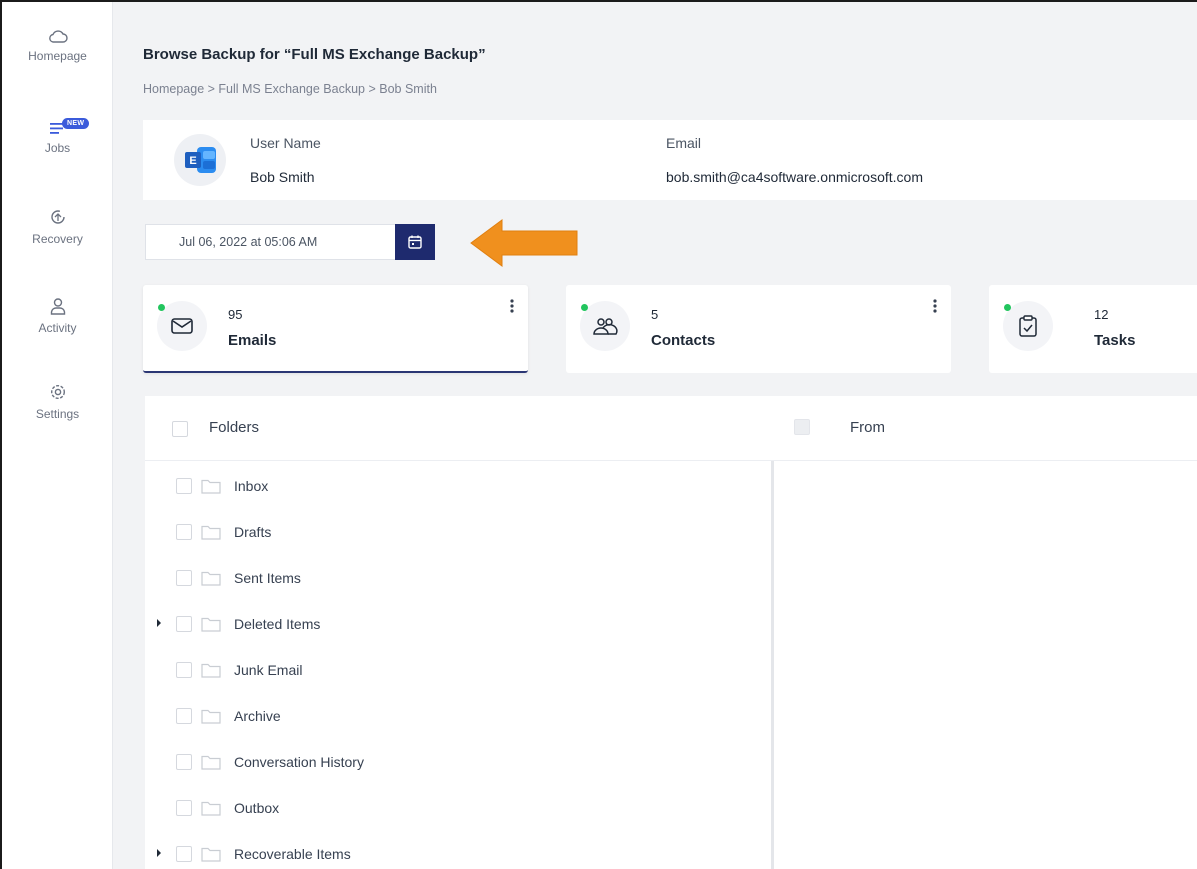  I want to click on stat-count: 95, so click(235, 314).